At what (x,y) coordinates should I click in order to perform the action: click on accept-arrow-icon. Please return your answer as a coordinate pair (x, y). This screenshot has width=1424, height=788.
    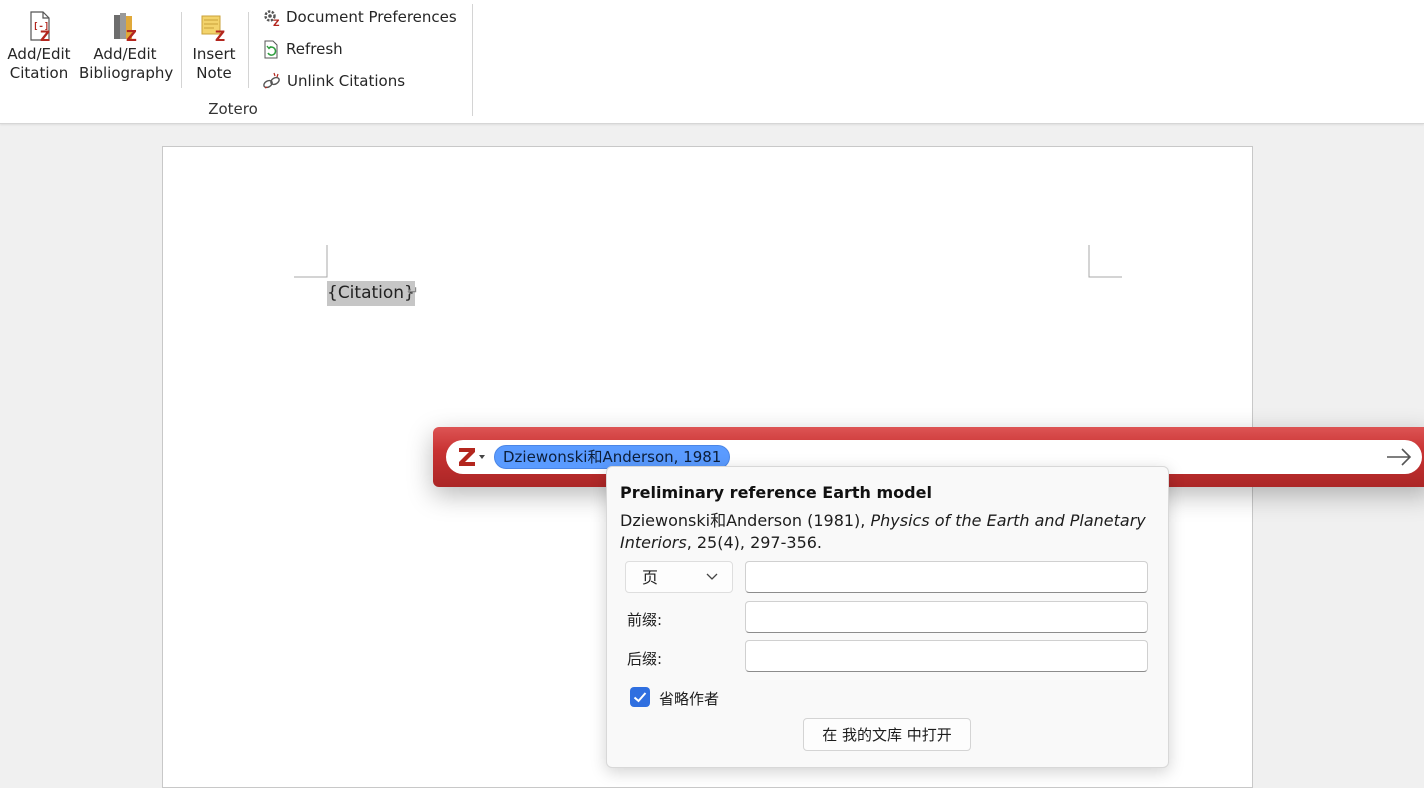
    Looking at the image, I should click on (1399, 457).